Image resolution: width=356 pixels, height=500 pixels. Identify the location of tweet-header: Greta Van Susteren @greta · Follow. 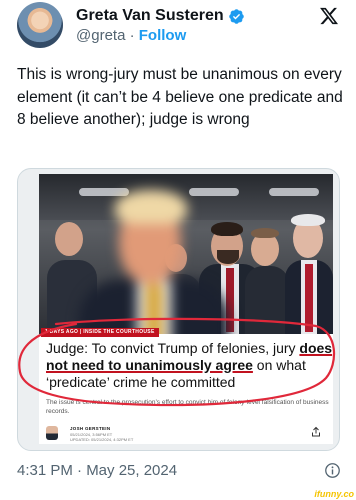
(178, 27).